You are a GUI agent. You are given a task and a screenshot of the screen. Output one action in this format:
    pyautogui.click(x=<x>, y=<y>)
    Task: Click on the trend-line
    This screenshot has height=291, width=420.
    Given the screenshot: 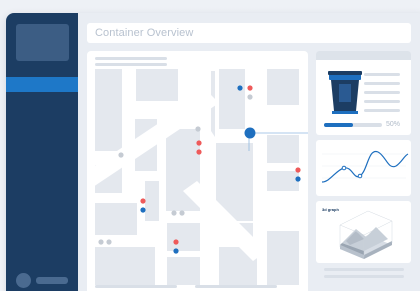 What is the action you would take?
    pyautogui.click(x=365, y=167)
    